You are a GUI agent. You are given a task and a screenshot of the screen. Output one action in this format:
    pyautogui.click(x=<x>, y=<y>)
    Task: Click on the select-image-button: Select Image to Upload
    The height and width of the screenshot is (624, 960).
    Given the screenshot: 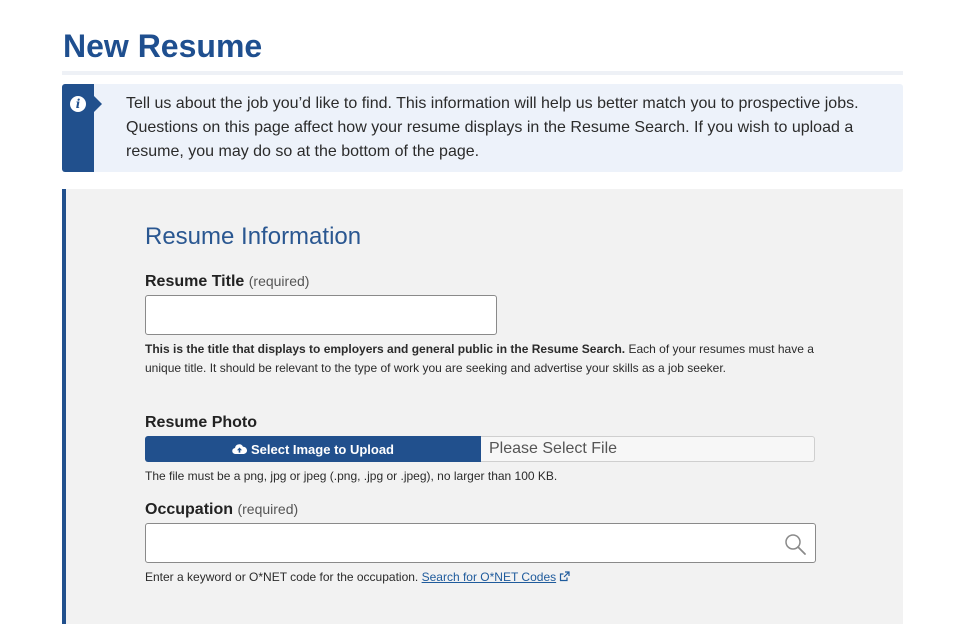 What is the action you would take?
    pyautogui.click(x=313, y=449)
    